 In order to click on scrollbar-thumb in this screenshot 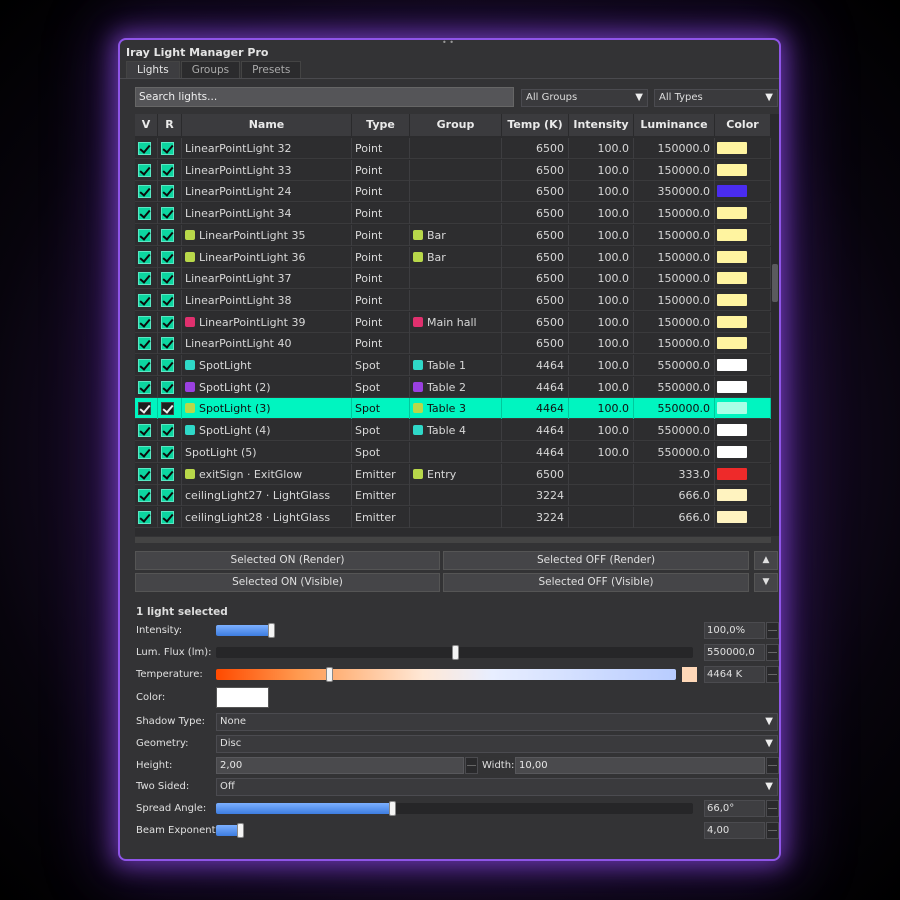, I will do `click(775, 283)`.